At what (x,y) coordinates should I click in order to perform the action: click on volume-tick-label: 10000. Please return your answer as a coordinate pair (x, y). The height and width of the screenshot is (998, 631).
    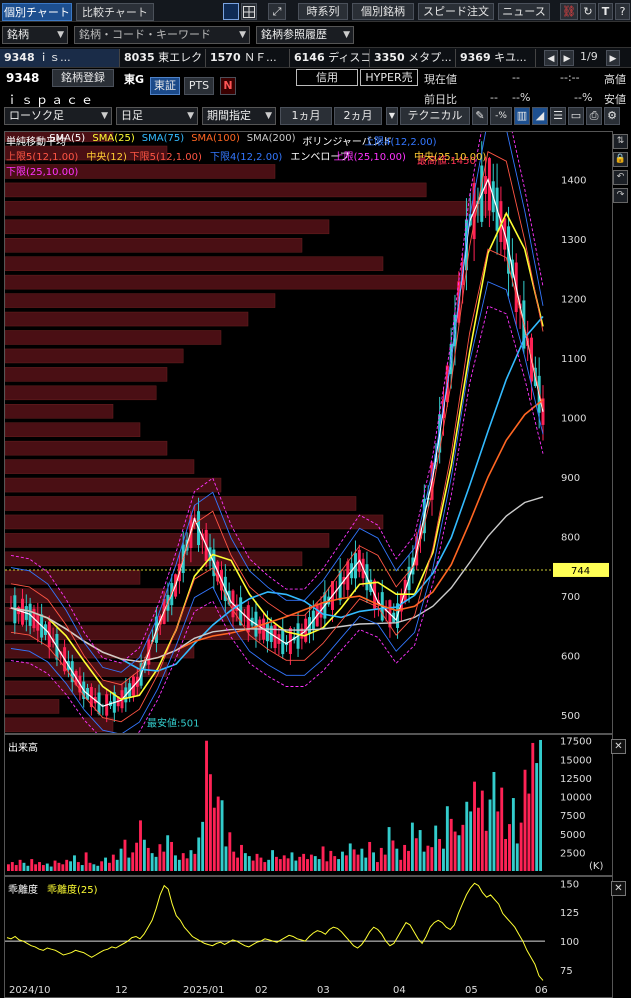
    Looking at the image, I should click on (576, 798).